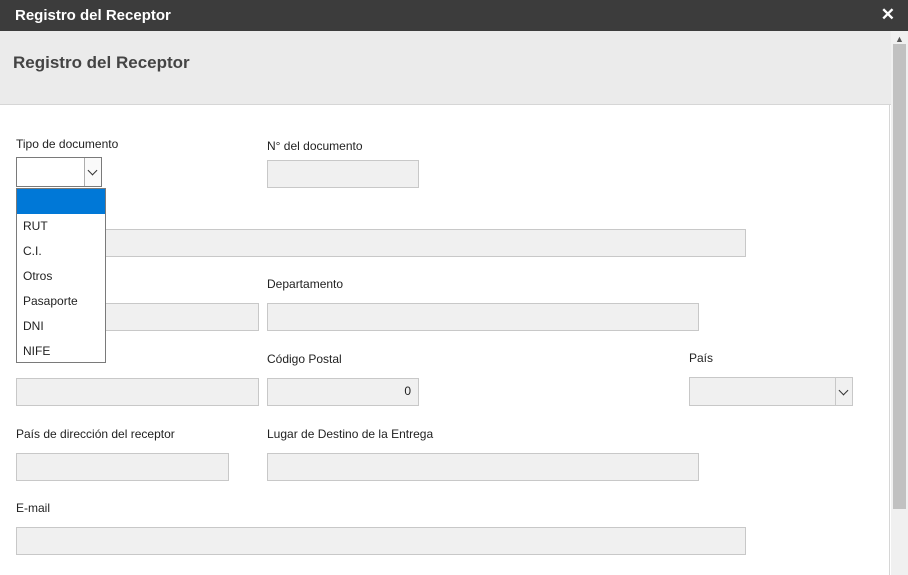 The height and width of the screenshot is (575, 908). Describe the element at coordinates (315, 146) in the screenshot. I see `nro-documento-label: N° del documento` at that location.